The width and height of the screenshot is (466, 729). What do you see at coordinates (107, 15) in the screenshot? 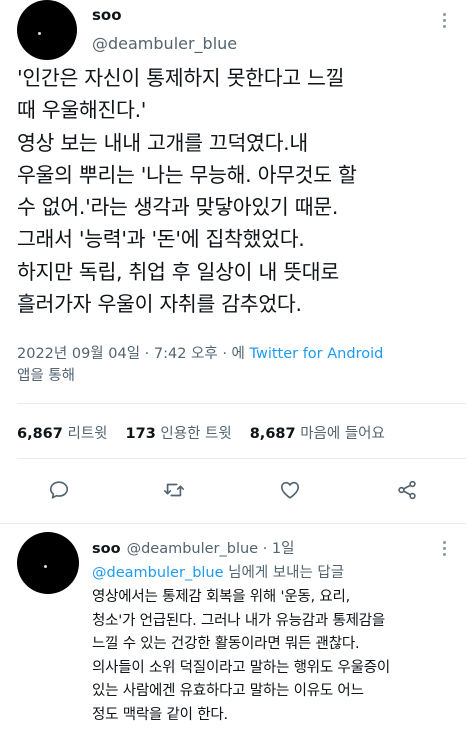
I see `author-name: soo` at bounding box center [107, 15].